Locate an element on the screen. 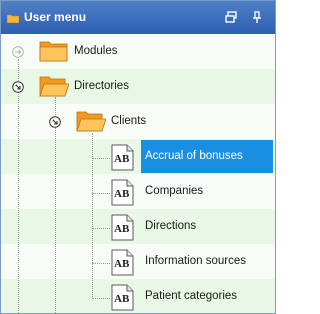 This screenshot has height=314, width=320. tree-item-label: Companies is located at coordinates (174, 191).